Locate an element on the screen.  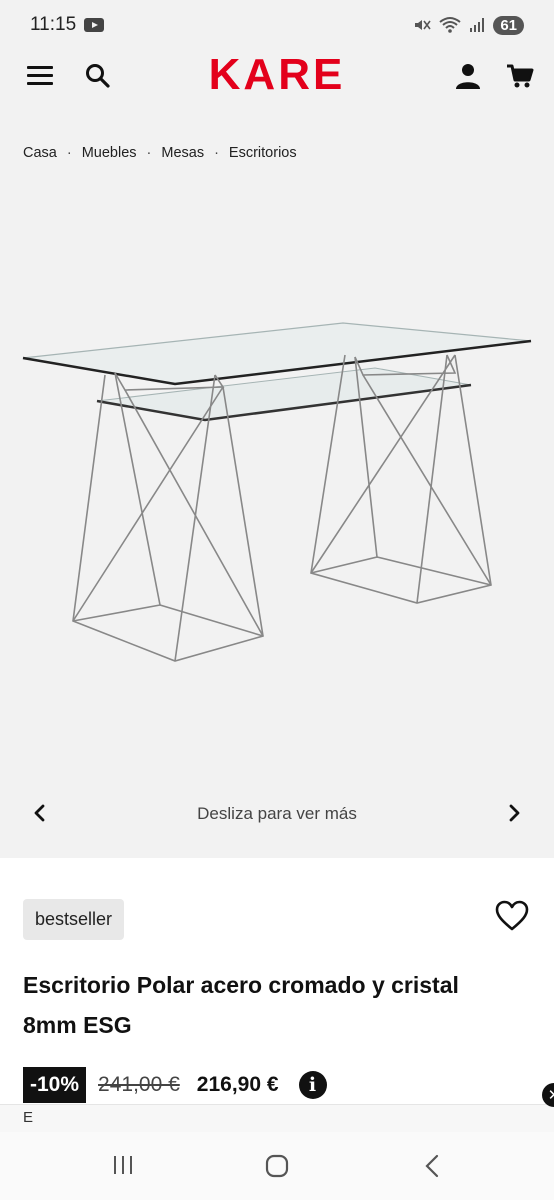
recent-apps-icon is located at coordinates (123, 1165).